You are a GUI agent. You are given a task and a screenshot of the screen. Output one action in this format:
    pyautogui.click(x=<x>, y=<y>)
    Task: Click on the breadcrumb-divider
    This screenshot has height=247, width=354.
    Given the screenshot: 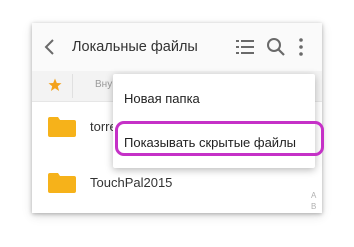 What is the action you would take?
    pyautogui.click(x=72, y=86)
    